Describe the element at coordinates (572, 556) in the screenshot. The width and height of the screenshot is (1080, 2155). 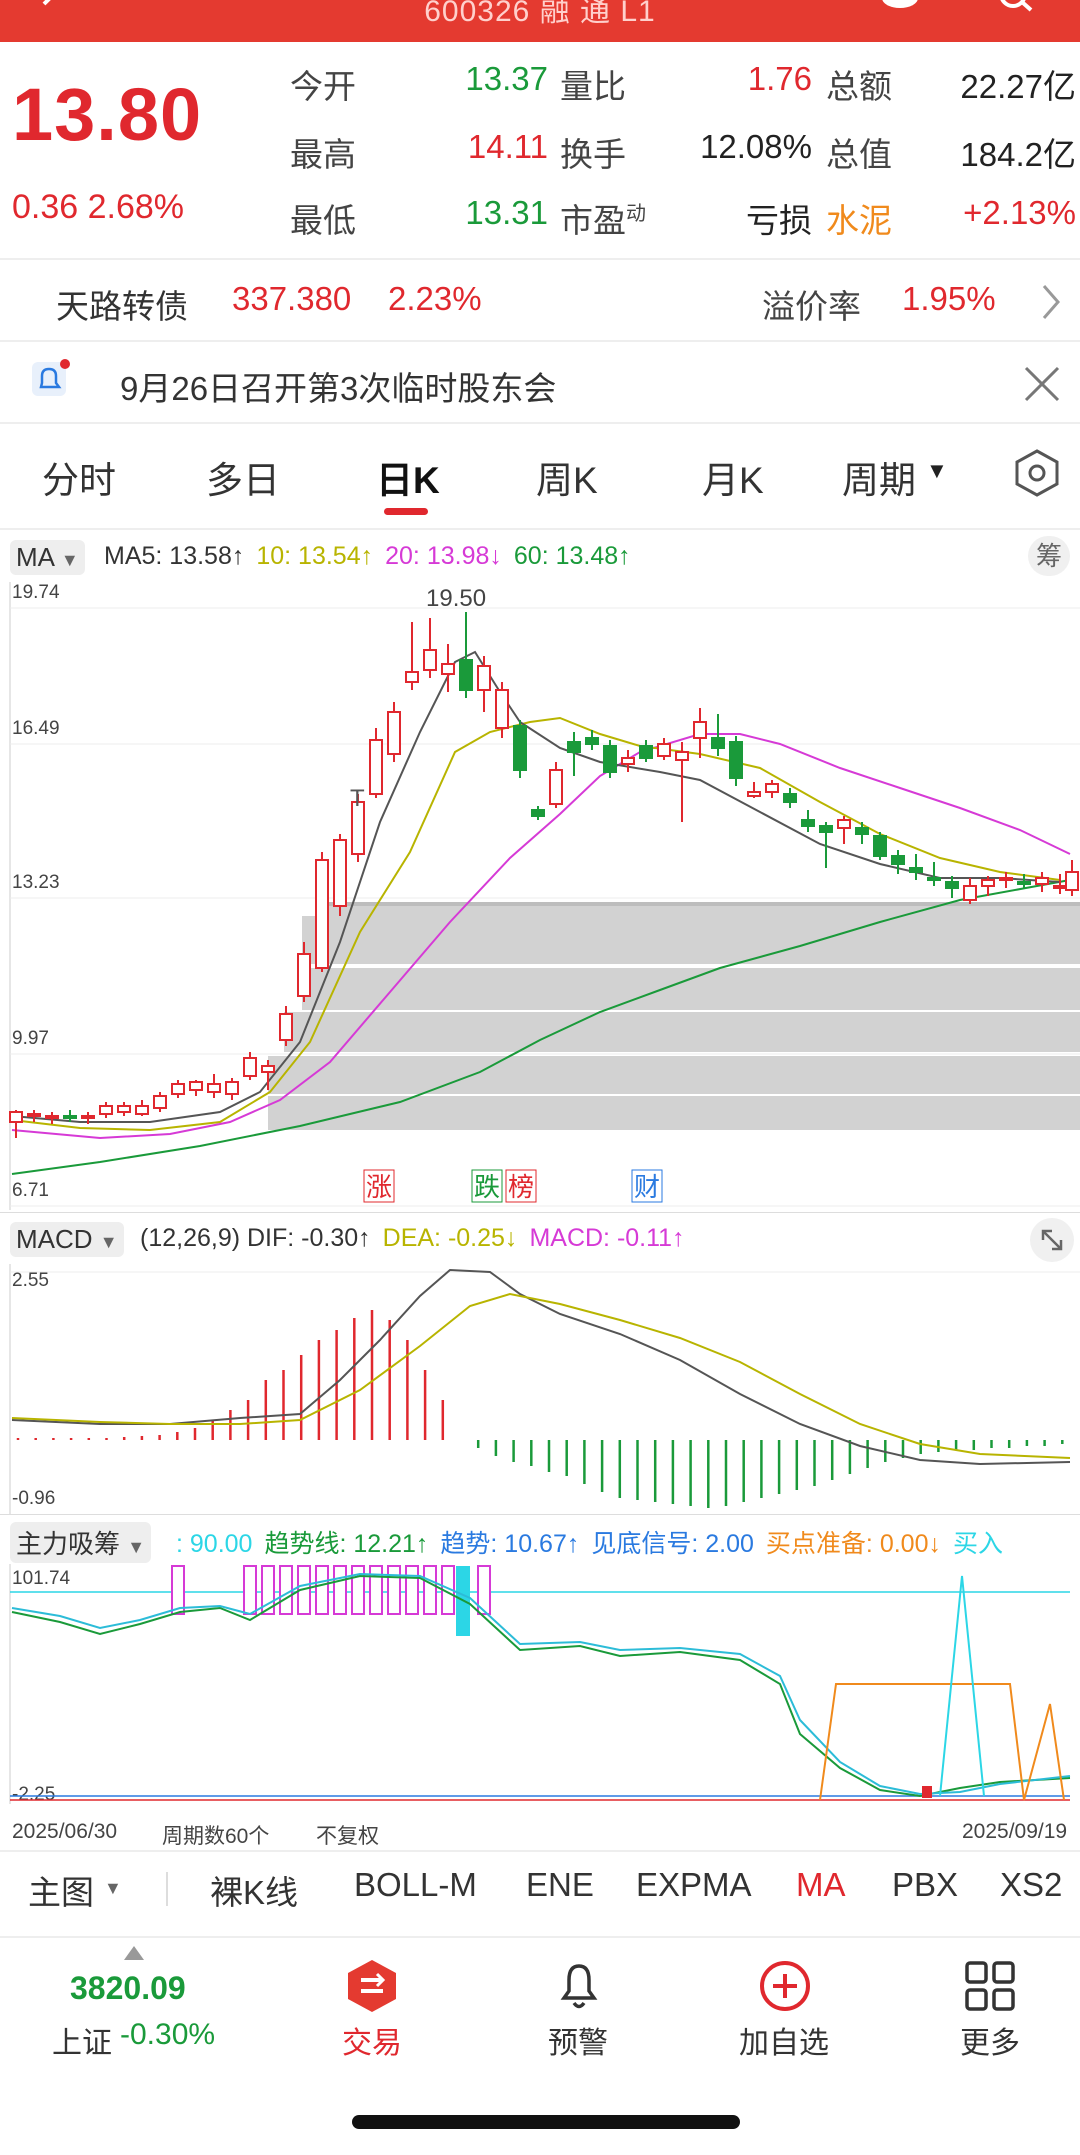
I see `legend-item: 60: 13.48↑` at that location.